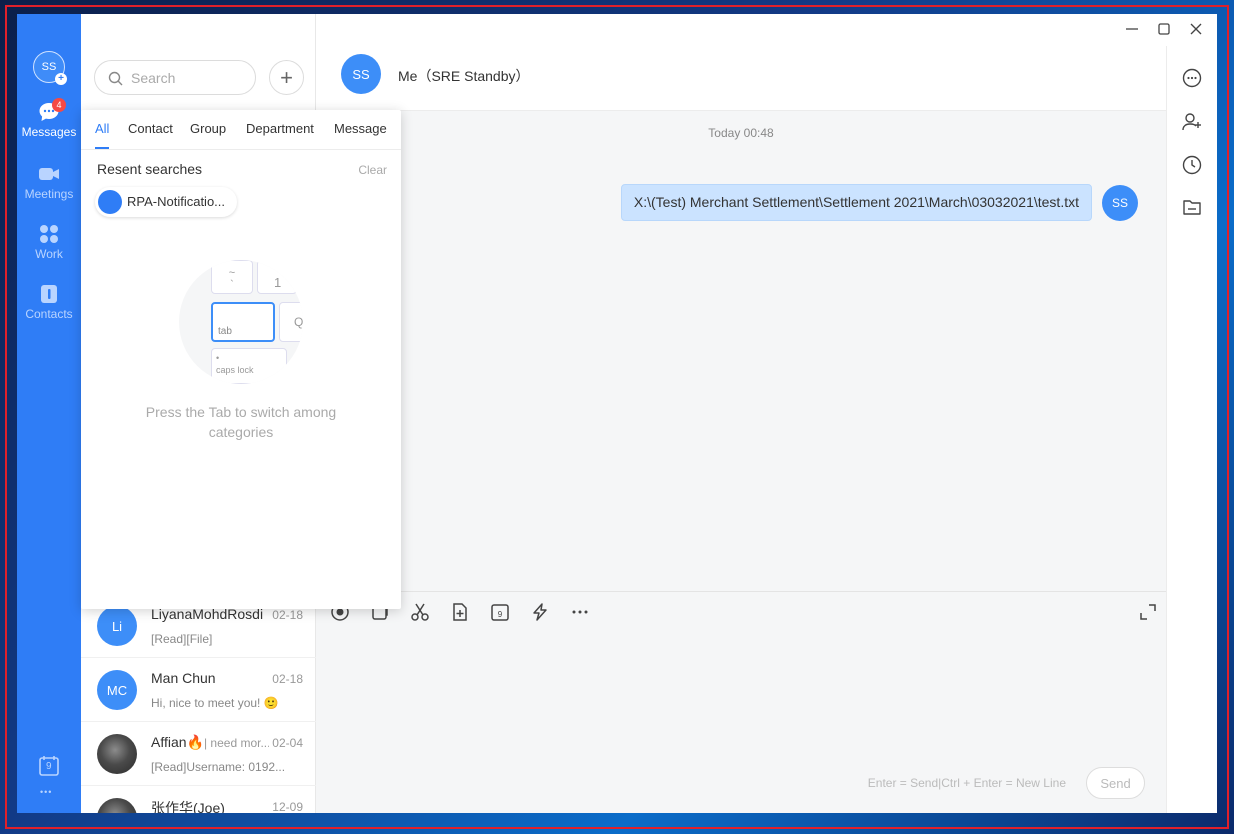  What do you see at coordinates (361, 74) in the screenshot?
I see `chat-avatar: SS` at bounding box center [361, 74].